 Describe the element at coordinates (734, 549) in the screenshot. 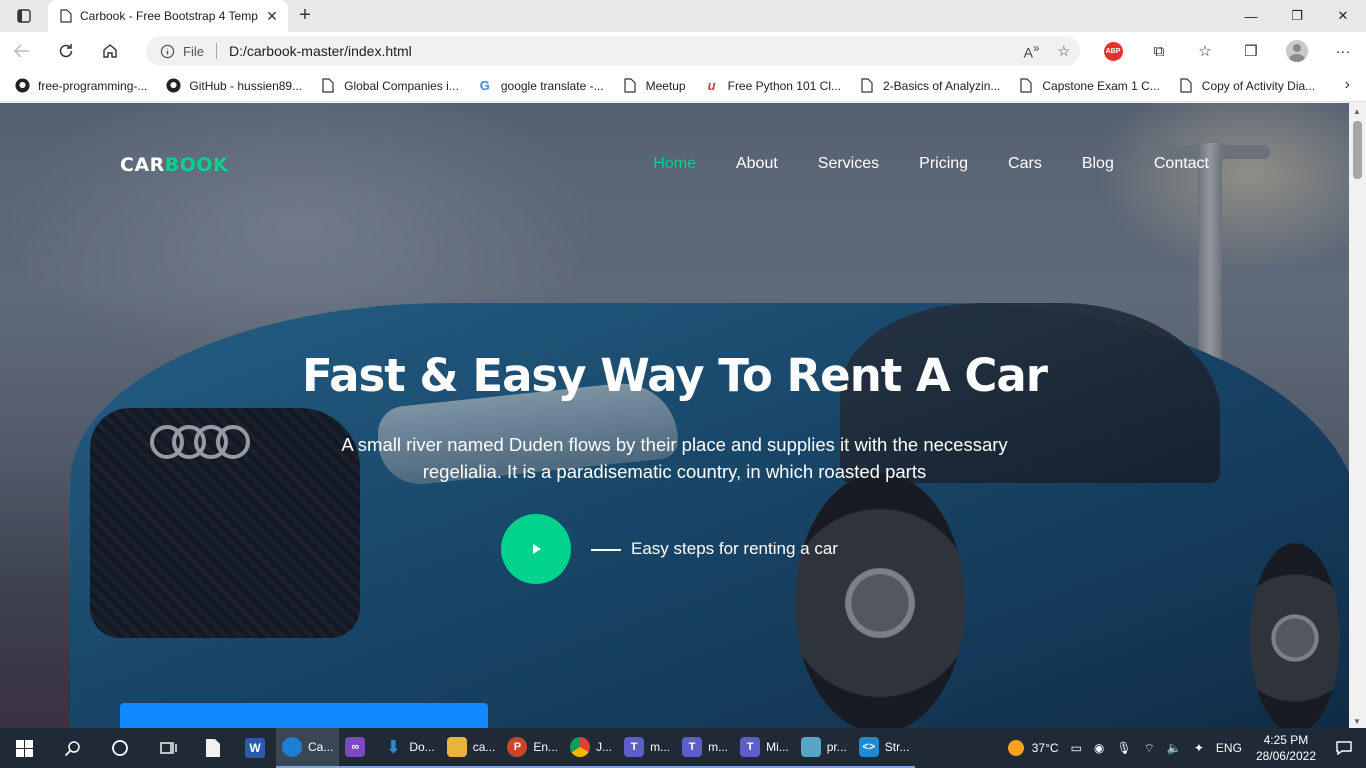

I see `steps-label: Easy steps for renting a car` at that location.